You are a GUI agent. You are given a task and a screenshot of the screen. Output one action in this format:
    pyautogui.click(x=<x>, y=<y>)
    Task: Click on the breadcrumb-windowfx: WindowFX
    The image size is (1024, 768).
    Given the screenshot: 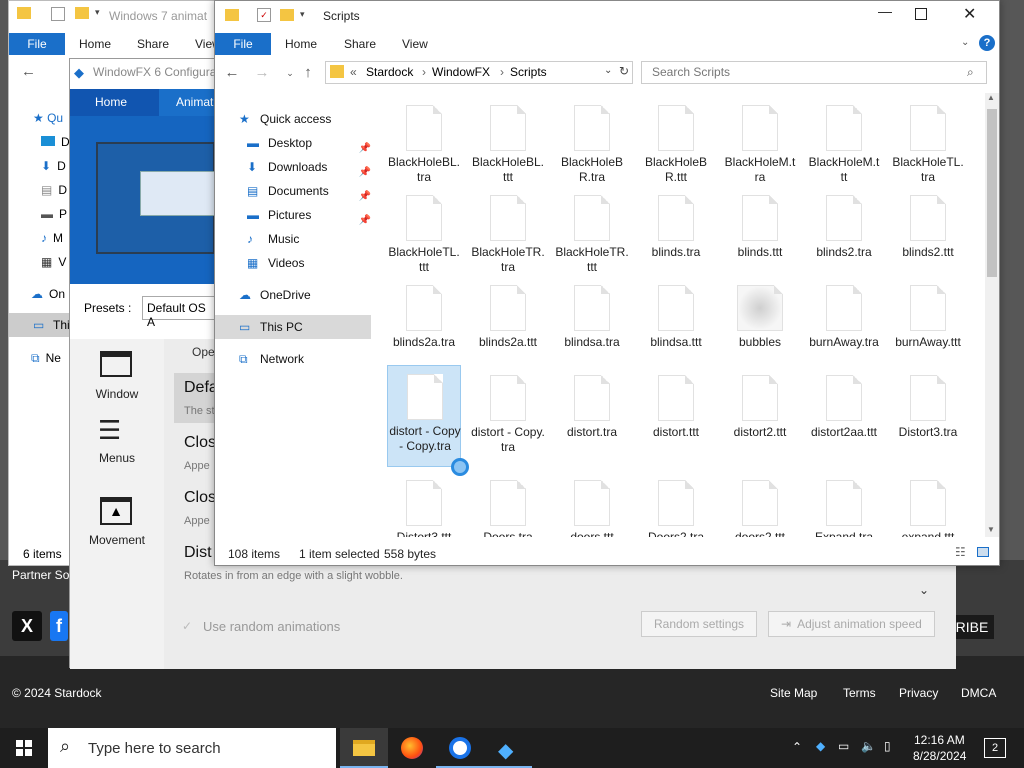 What is the action you would take?
    pyautogui.click(x=461, y=72)
    